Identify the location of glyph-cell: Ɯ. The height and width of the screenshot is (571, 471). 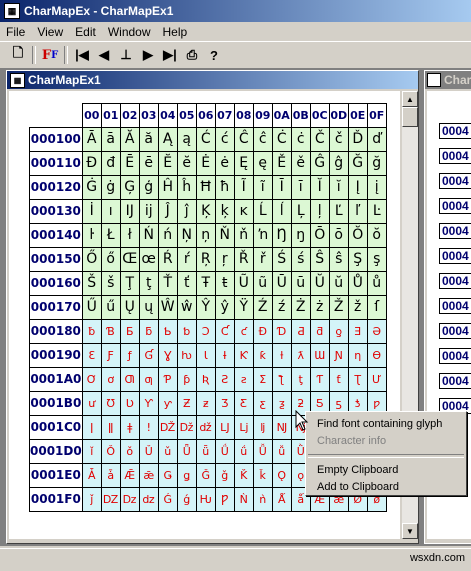
(319, 355).